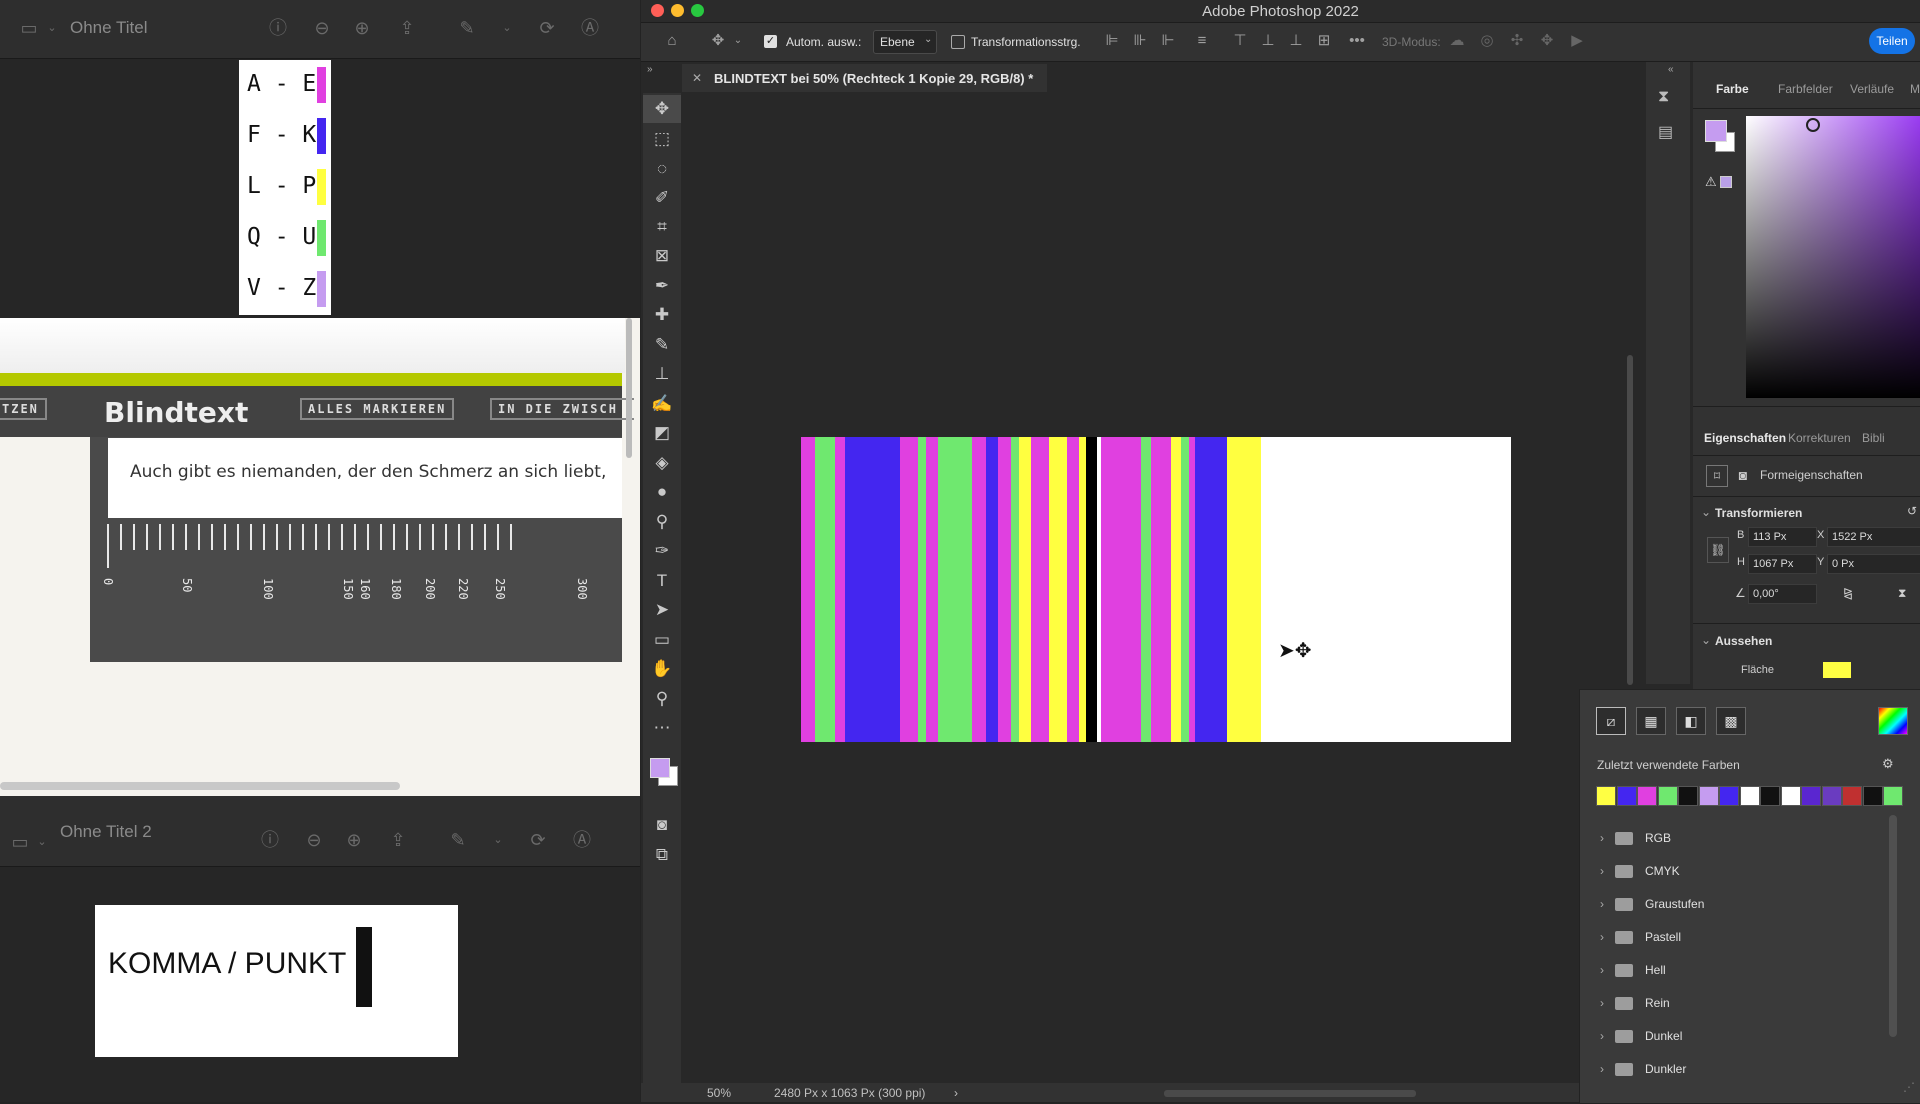 Image resolution: width=1920 pixels, height=1104 pixels. I want to click on y-field: 0 Px, so click(1873, 564).